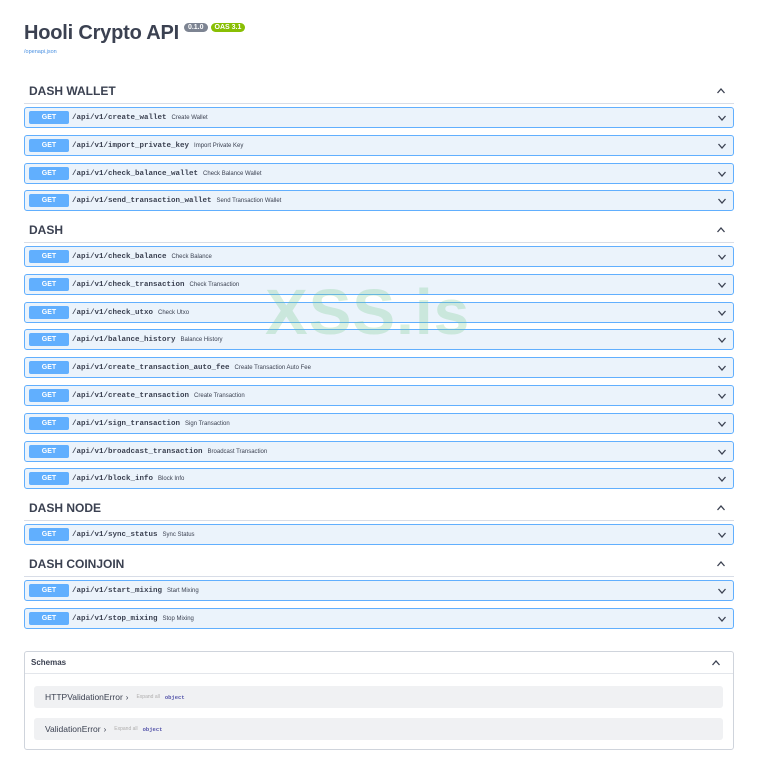  Describe the element at coordinates (195, 27) in the screenshot. I see `version-badge: 0.1.0` at that location.